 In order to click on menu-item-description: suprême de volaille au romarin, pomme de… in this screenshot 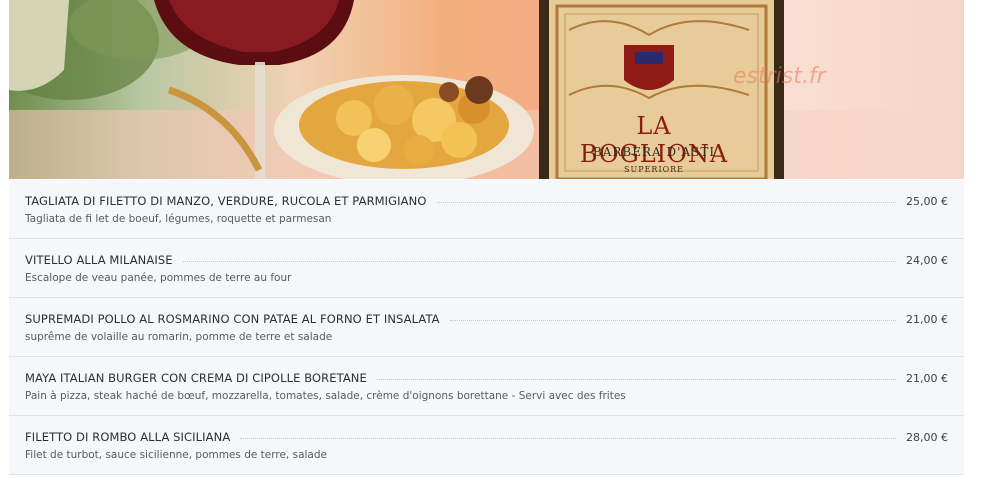, I will do `click(179, 337)`.